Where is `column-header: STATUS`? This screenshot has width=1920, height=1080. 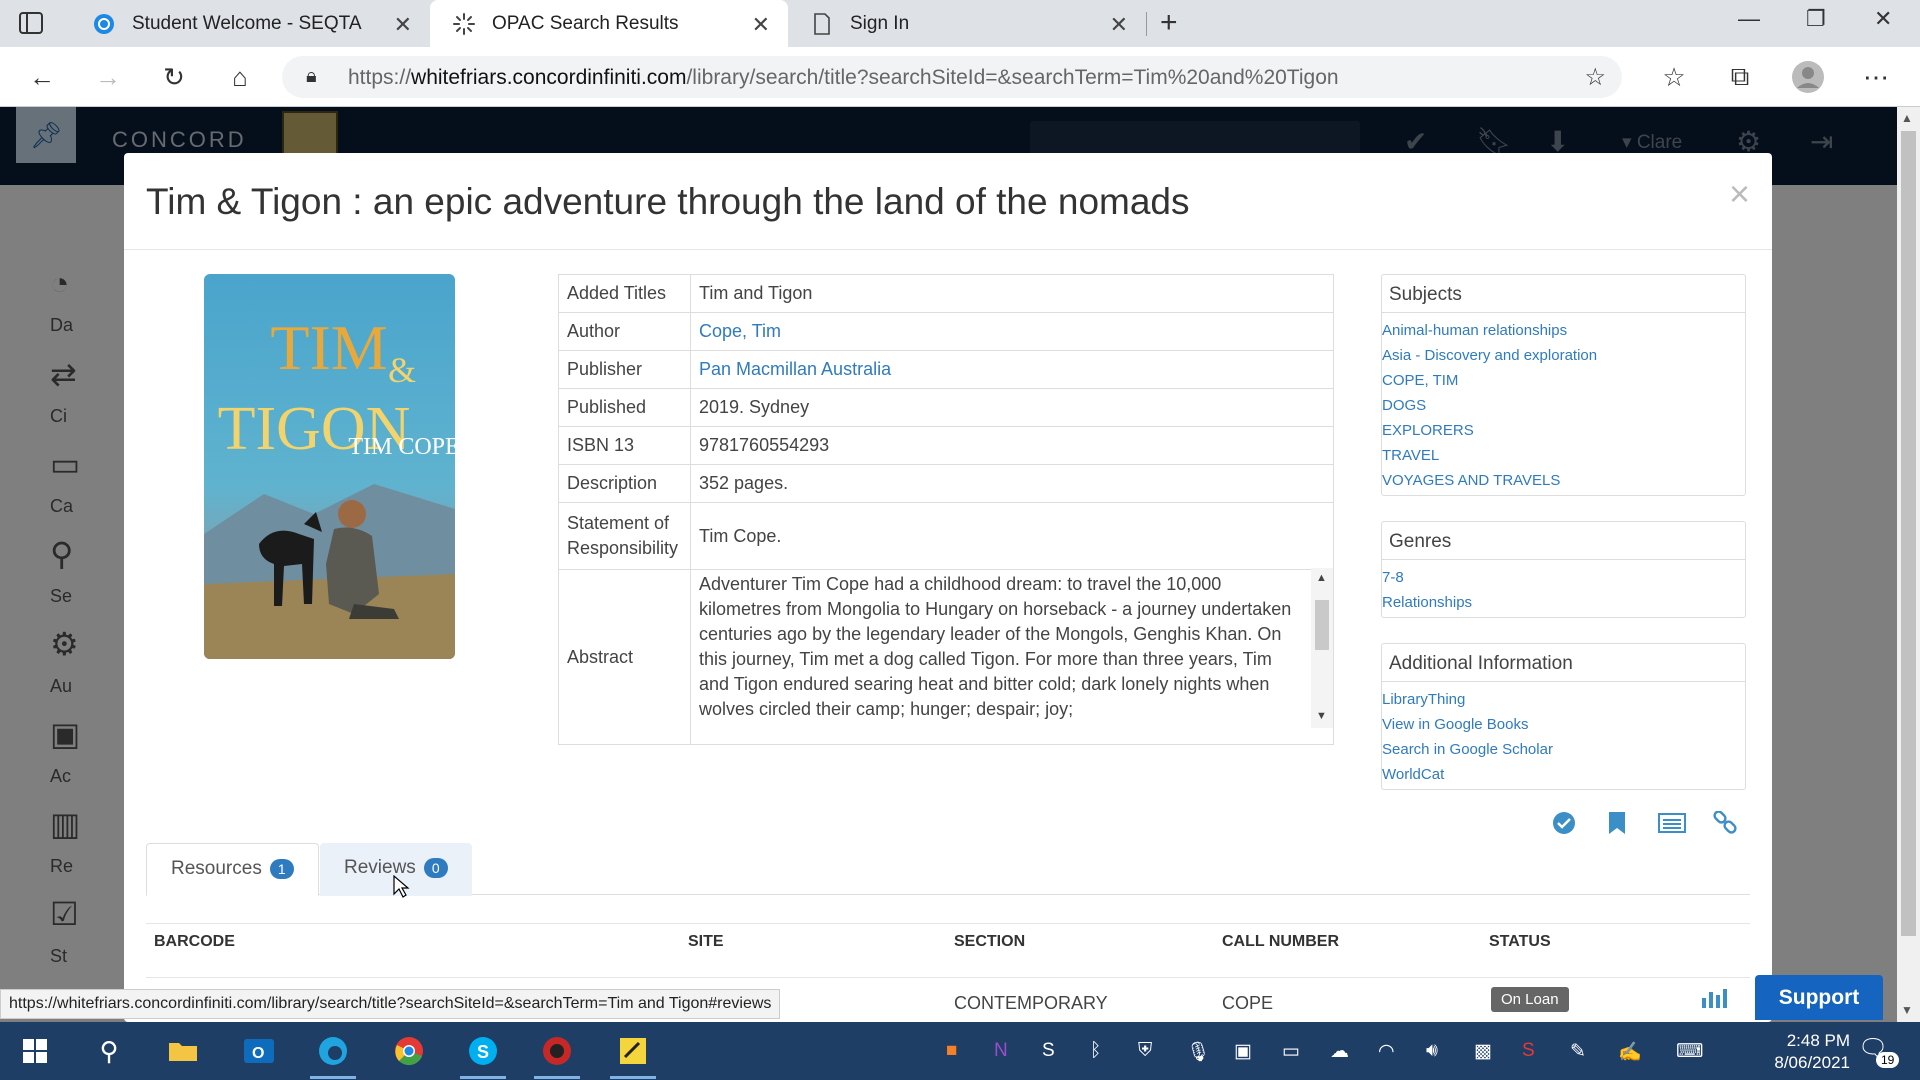 column-header: STATUS is located at coordinates (1520, 941).